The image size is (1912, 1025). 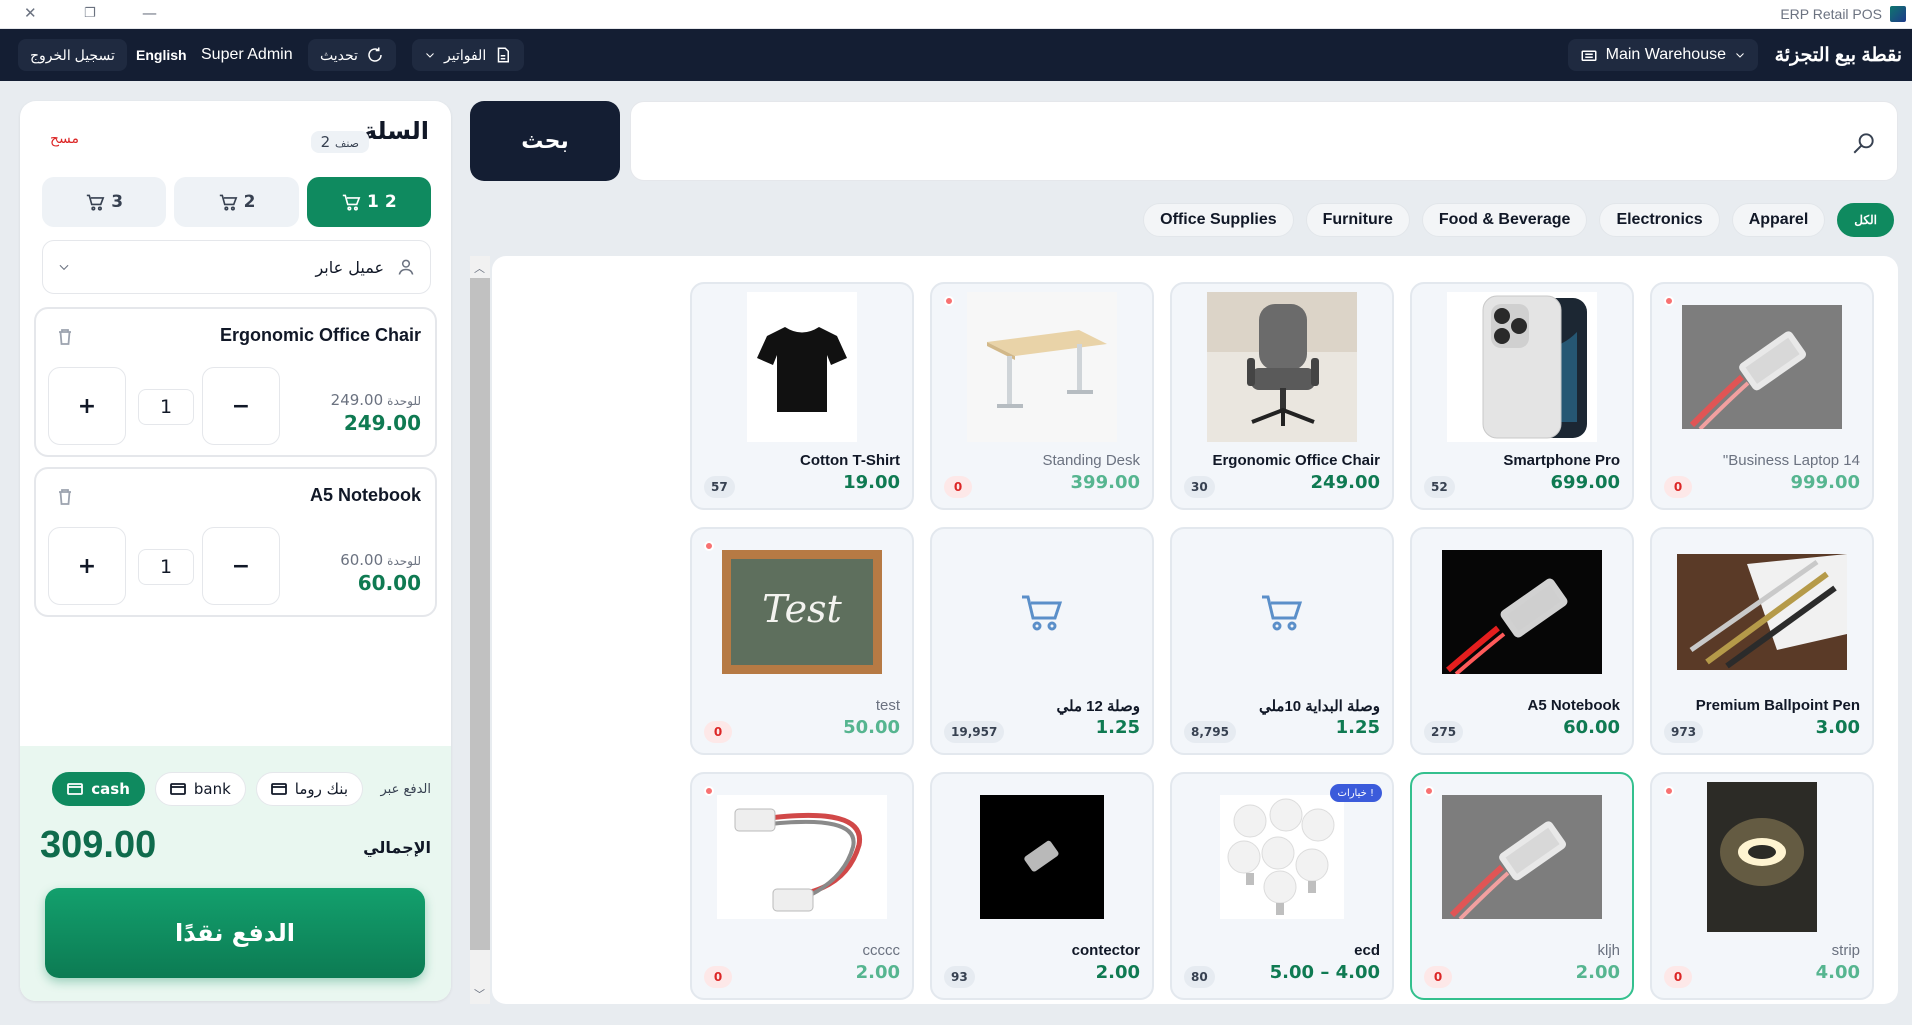 I want to click on product-name: test, so click(x=887, y=705).